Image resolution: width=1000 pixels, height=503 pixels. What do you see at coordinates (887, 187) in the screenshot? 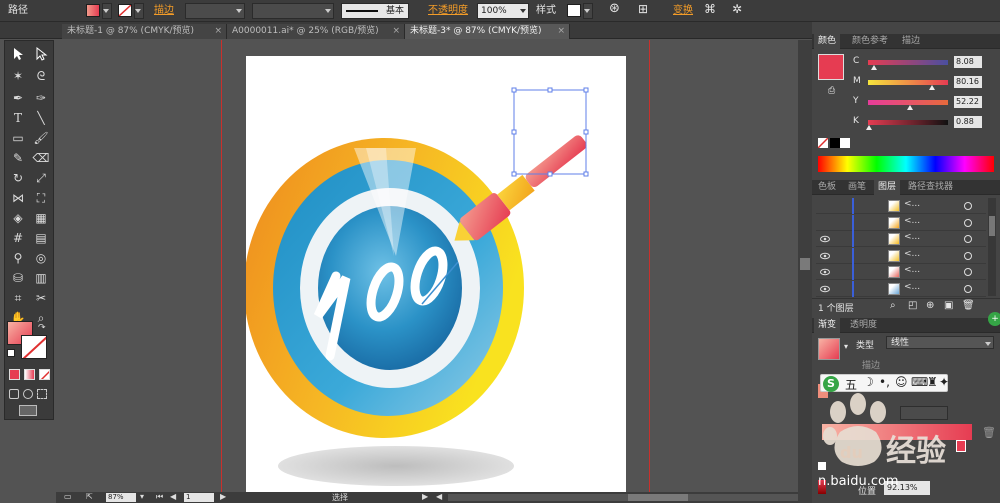
I see `tab-layers: 图层` at bounding box center [887, 187].